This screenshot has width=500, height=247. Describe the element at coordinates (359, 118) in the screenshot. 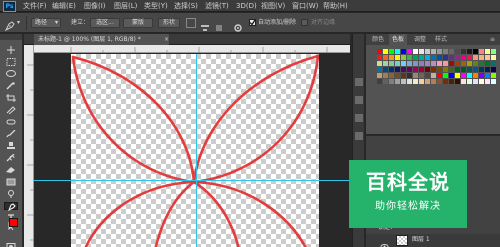

I see `info-panel-icon` at that location.